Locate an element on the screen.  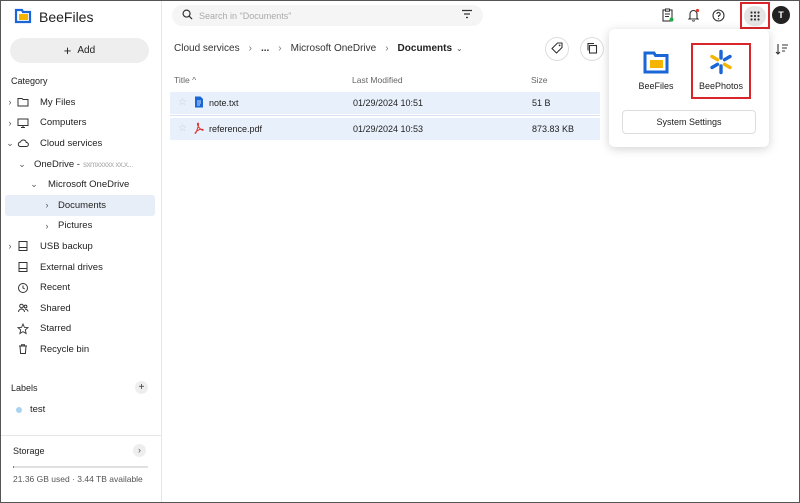
column-header-title: Title ^ is located at coordinates (185, 80).